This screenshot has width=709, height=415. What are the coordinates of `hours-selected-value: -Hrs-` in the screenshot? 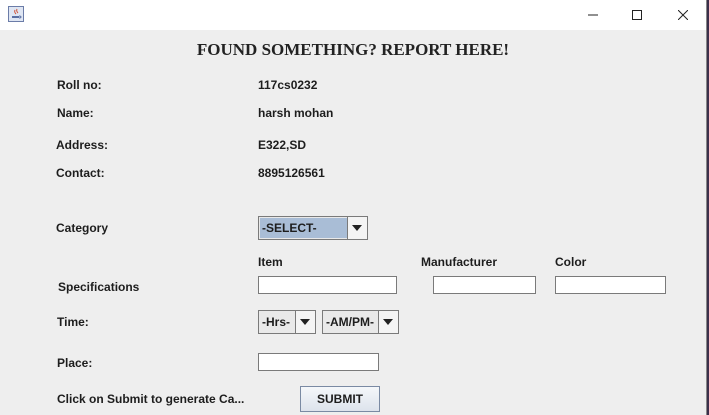 It's located at (276, 322).